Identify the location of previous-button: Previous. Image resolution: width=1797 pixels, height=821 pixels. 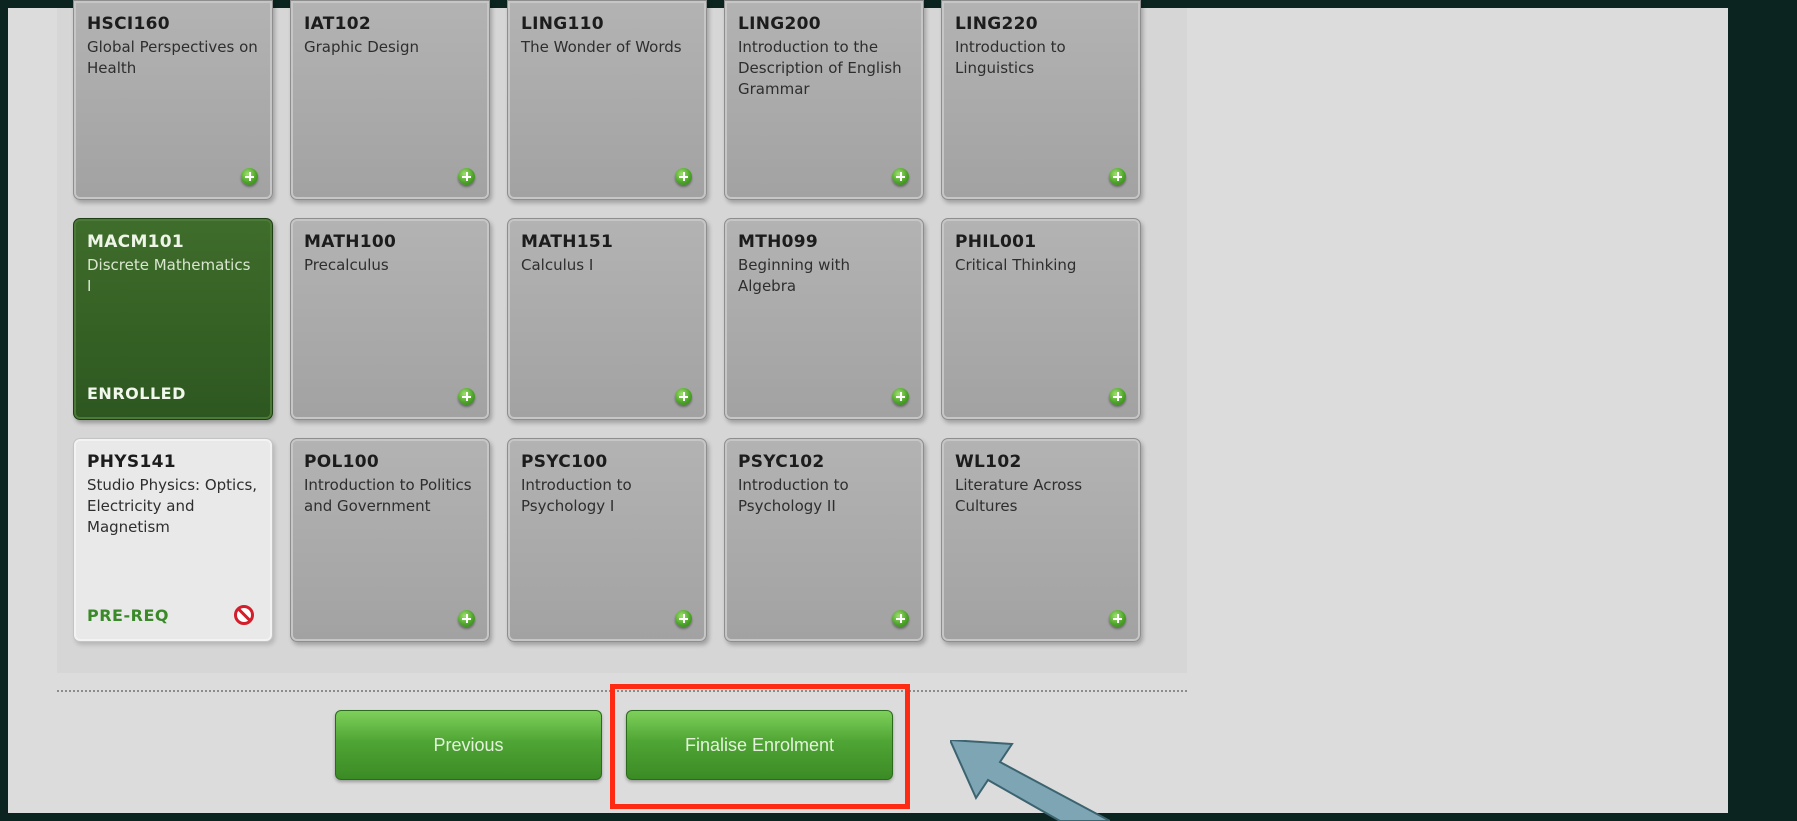
(468, 745).